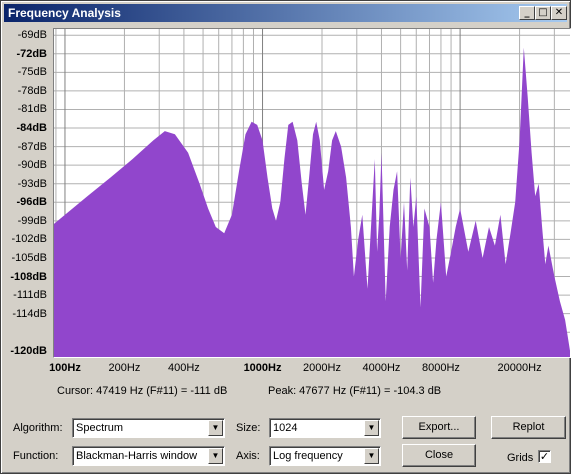 This screenshot has width=571, height=474. Describe the element at coordinates (65, 368) in the screenshot. I see `x-tick-label: 100Hz` at that location.